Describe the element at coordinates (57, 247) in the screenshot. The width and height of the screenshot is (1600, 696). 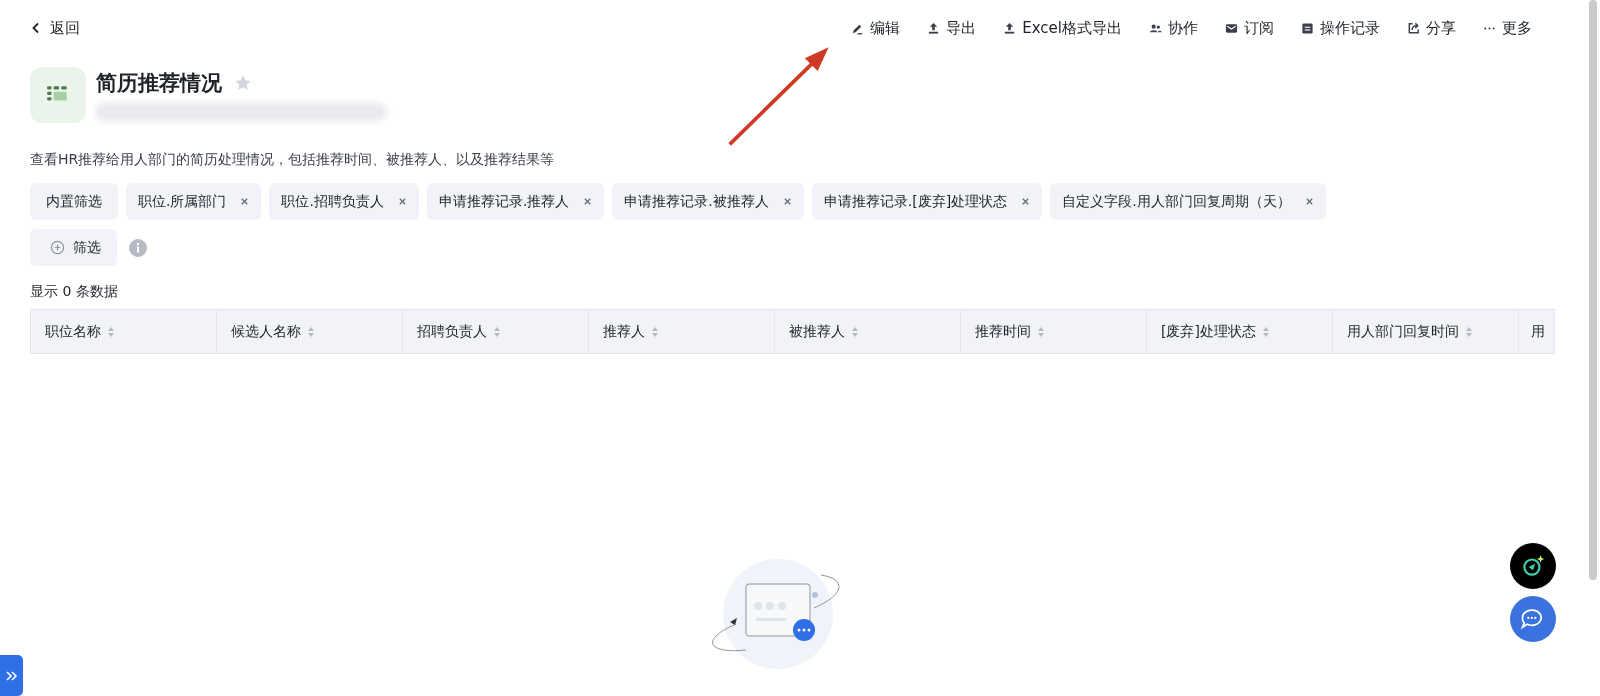
I see `plus-circle-icon` at that location.